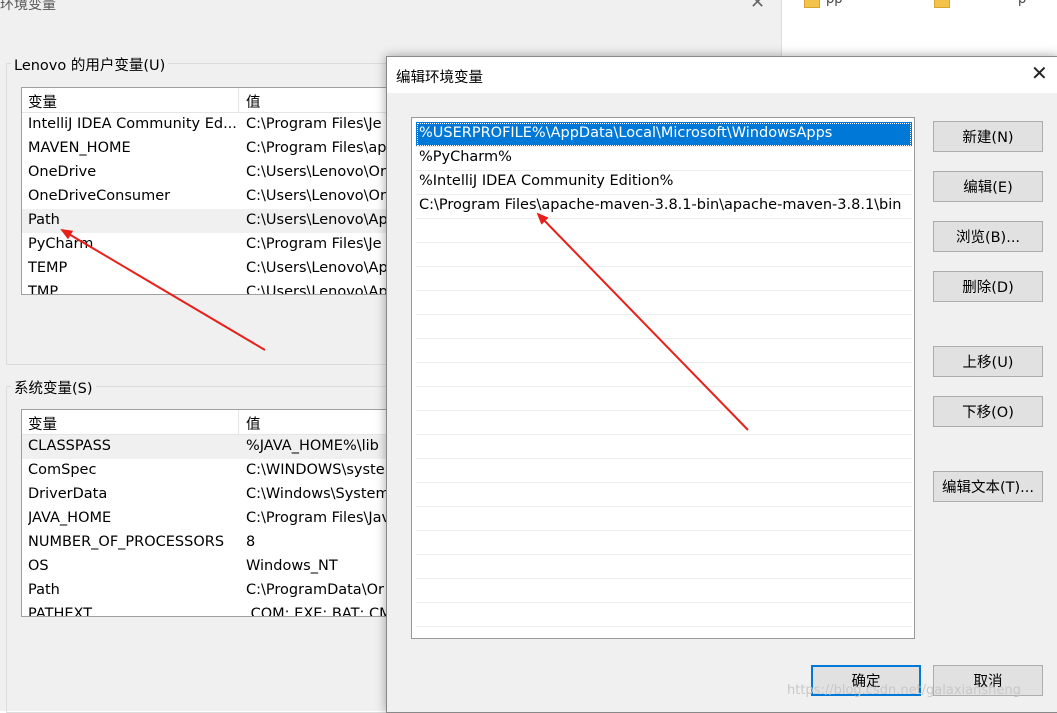 This screenshot has height=713, width=1057. What do you see at coordinates (90, 64) in the screenshot?
I see `user-variables-label: Lenovo 的用户变量(U)` at bounding box center [90, 64].